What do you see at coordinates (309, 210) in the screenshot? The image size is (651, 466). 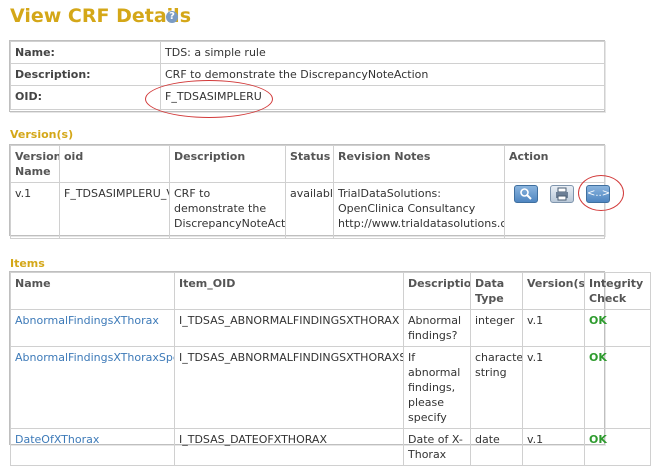 I see `version-status-cell: available` at bounding box center [309, 210].